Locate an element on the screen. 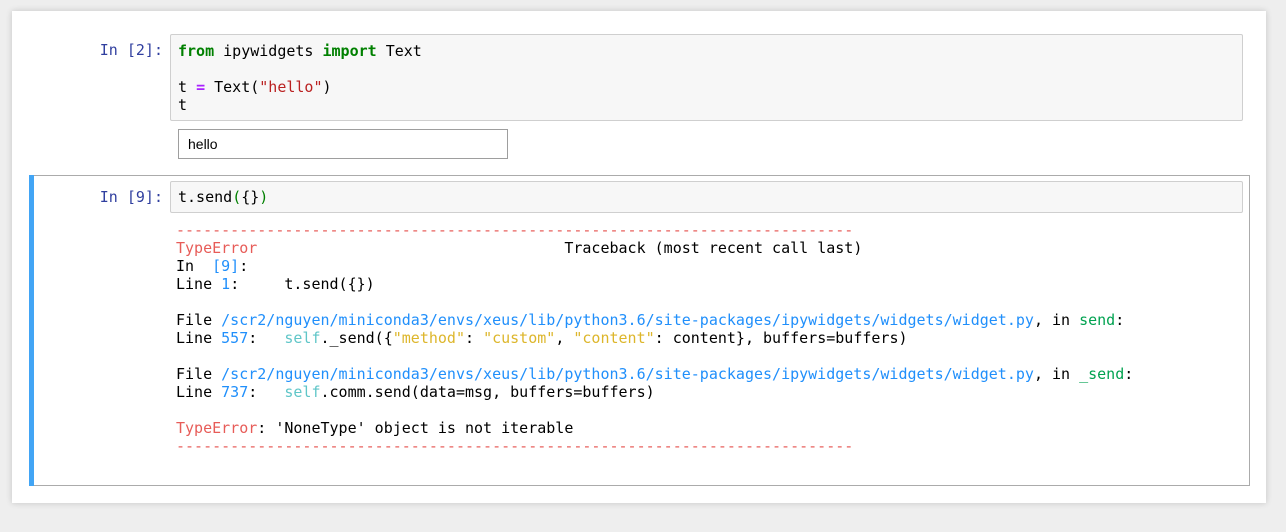  code-text: t.send({}) is located at coordinates (223, 197).